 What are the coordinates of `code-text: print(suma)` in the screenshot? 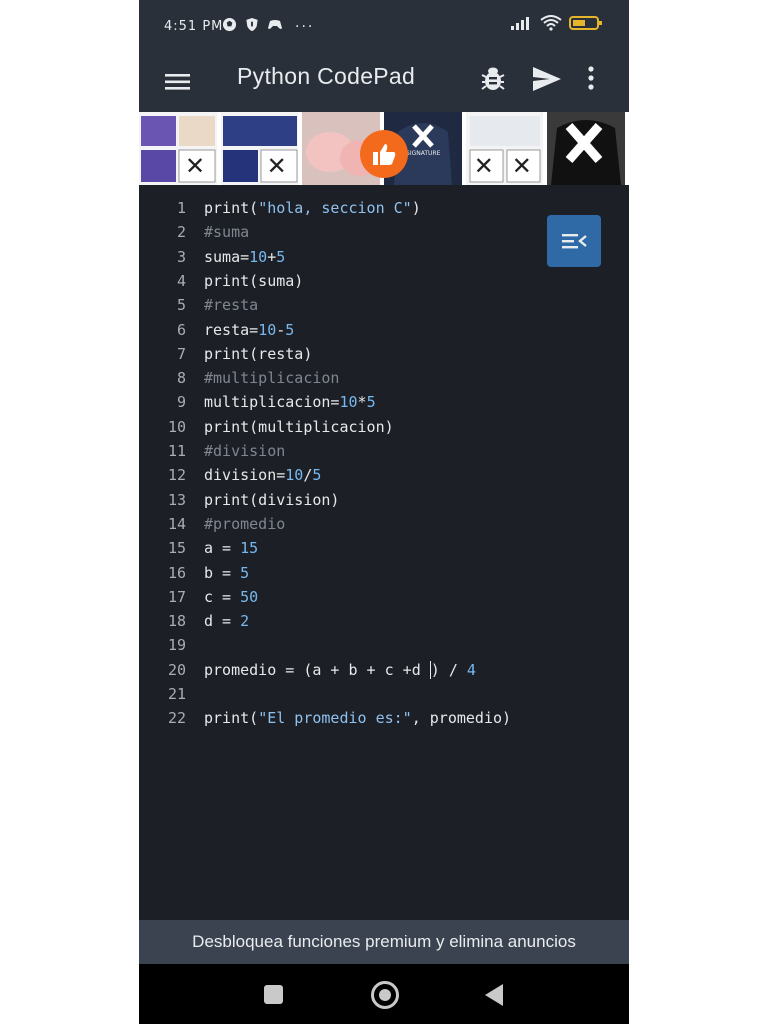 It's located at (253, 281).